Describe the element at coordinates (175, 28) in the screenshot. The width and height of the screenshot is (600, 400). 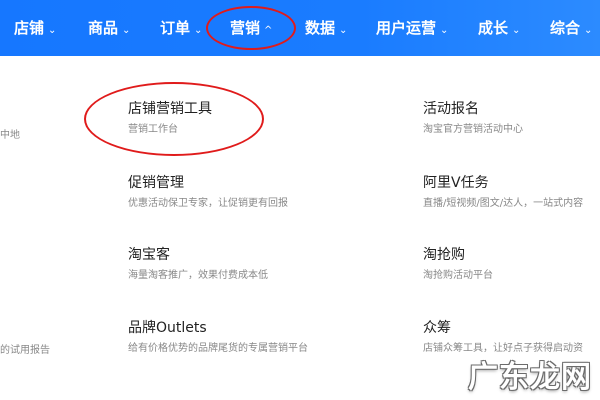
I see `nav-item-label: 订单` at that location.